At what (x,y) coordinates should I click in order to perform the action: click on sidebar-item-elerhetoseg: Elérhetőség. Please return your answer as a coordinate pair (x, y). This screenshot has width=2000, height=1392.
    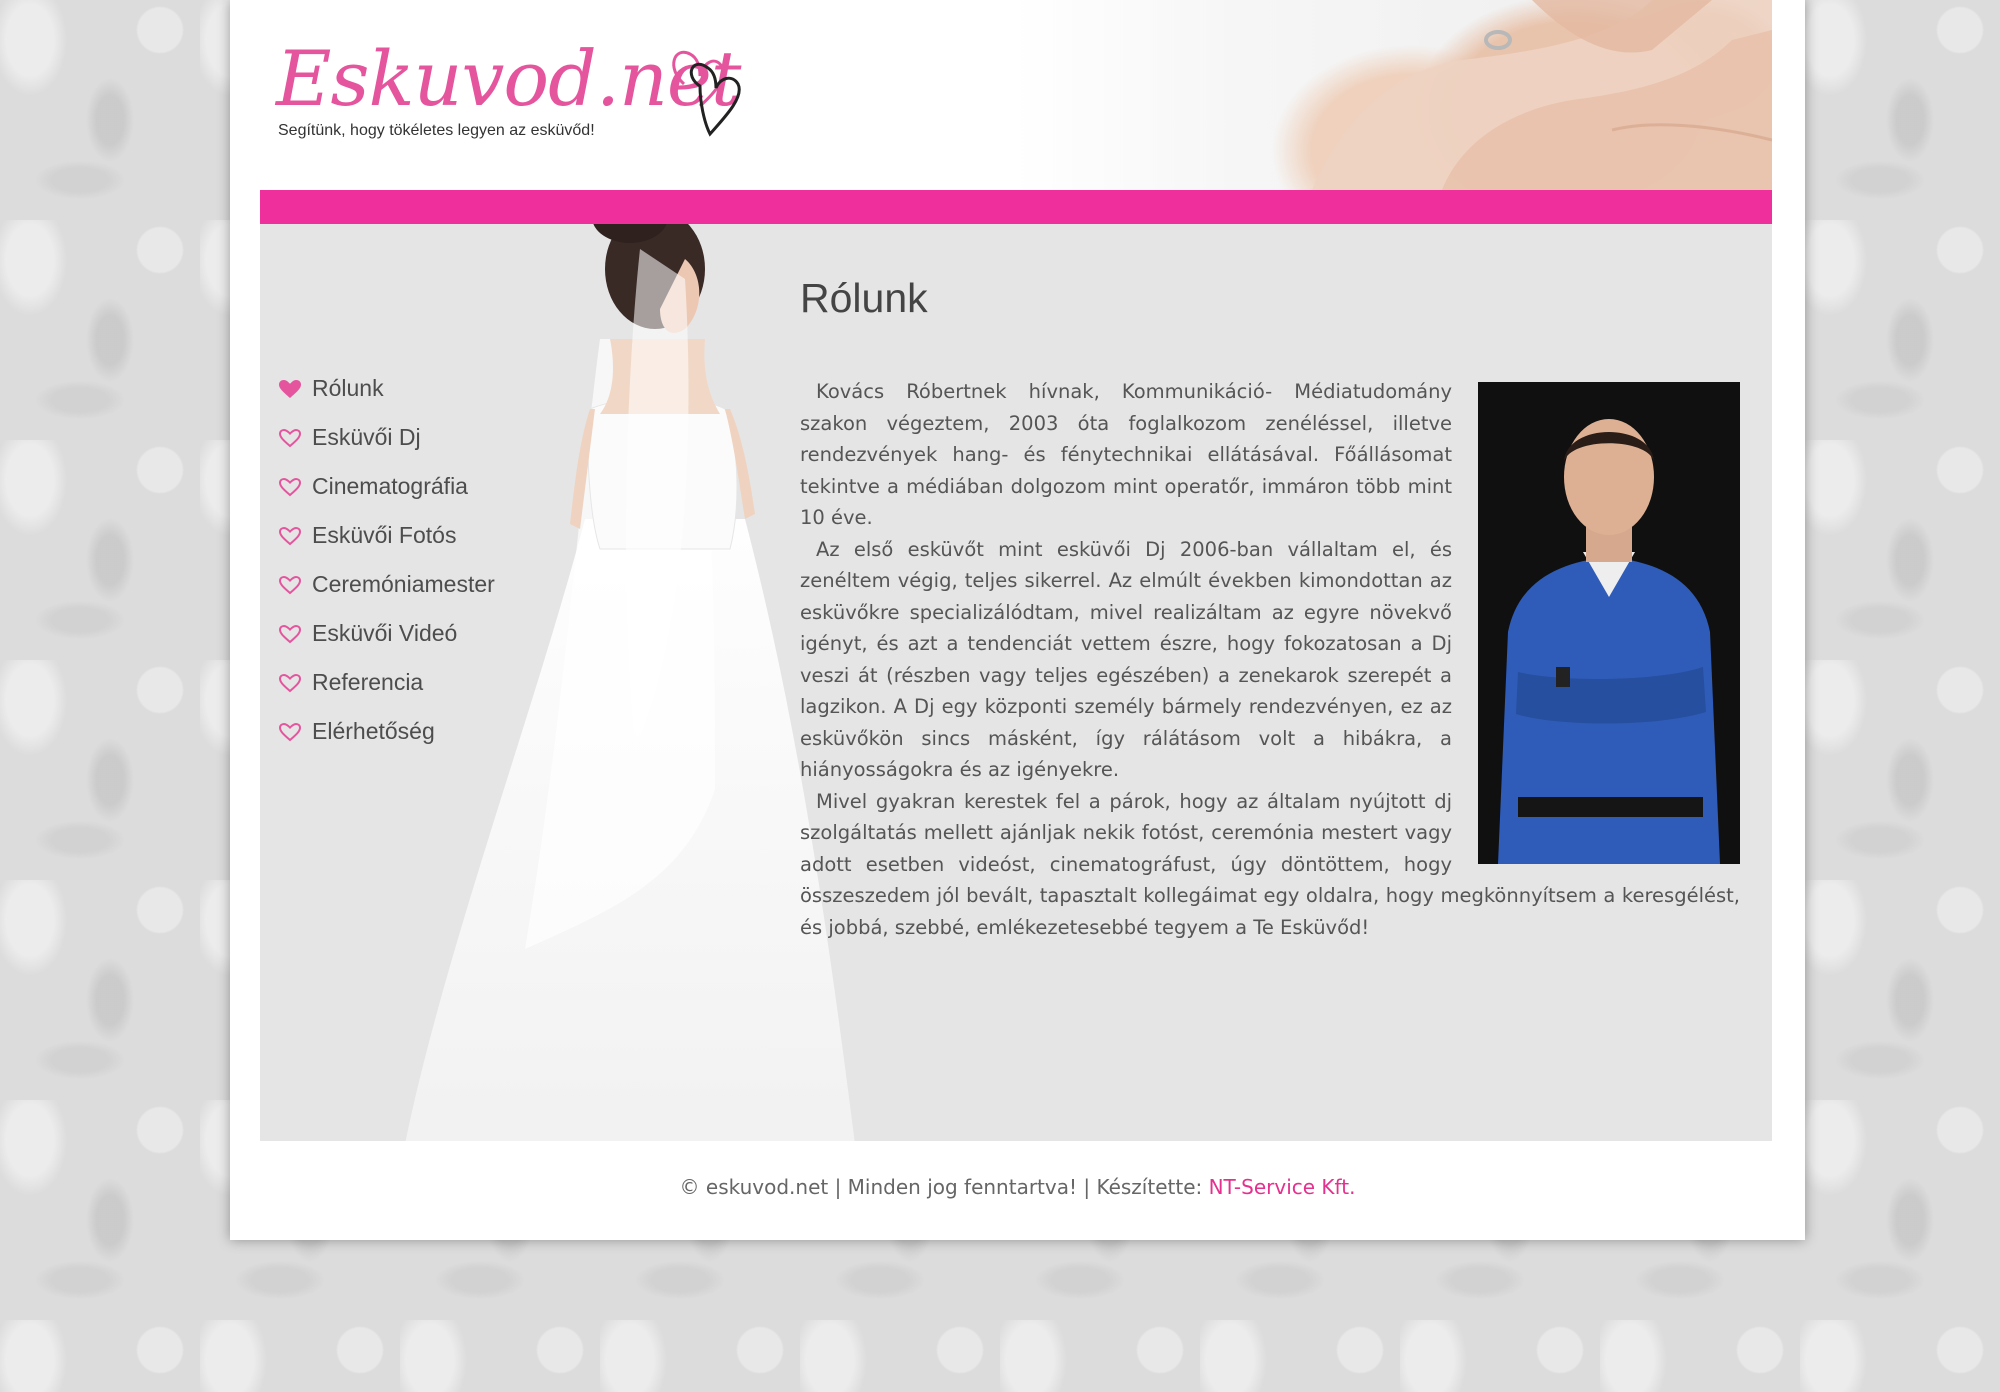
    Looking at the image, I should click on (386, 731).